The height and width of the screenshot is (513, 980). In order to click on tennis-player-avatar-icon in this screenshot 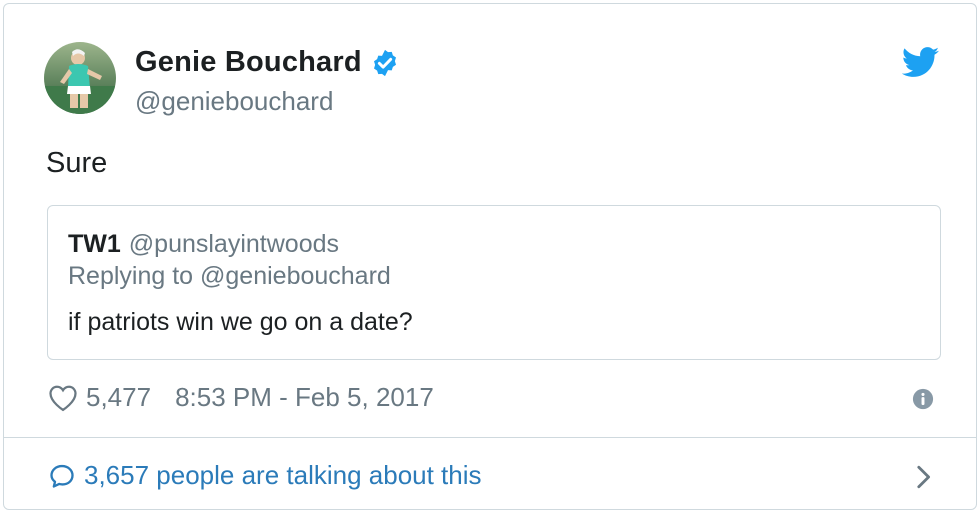, I will do `click(80, 78)`.